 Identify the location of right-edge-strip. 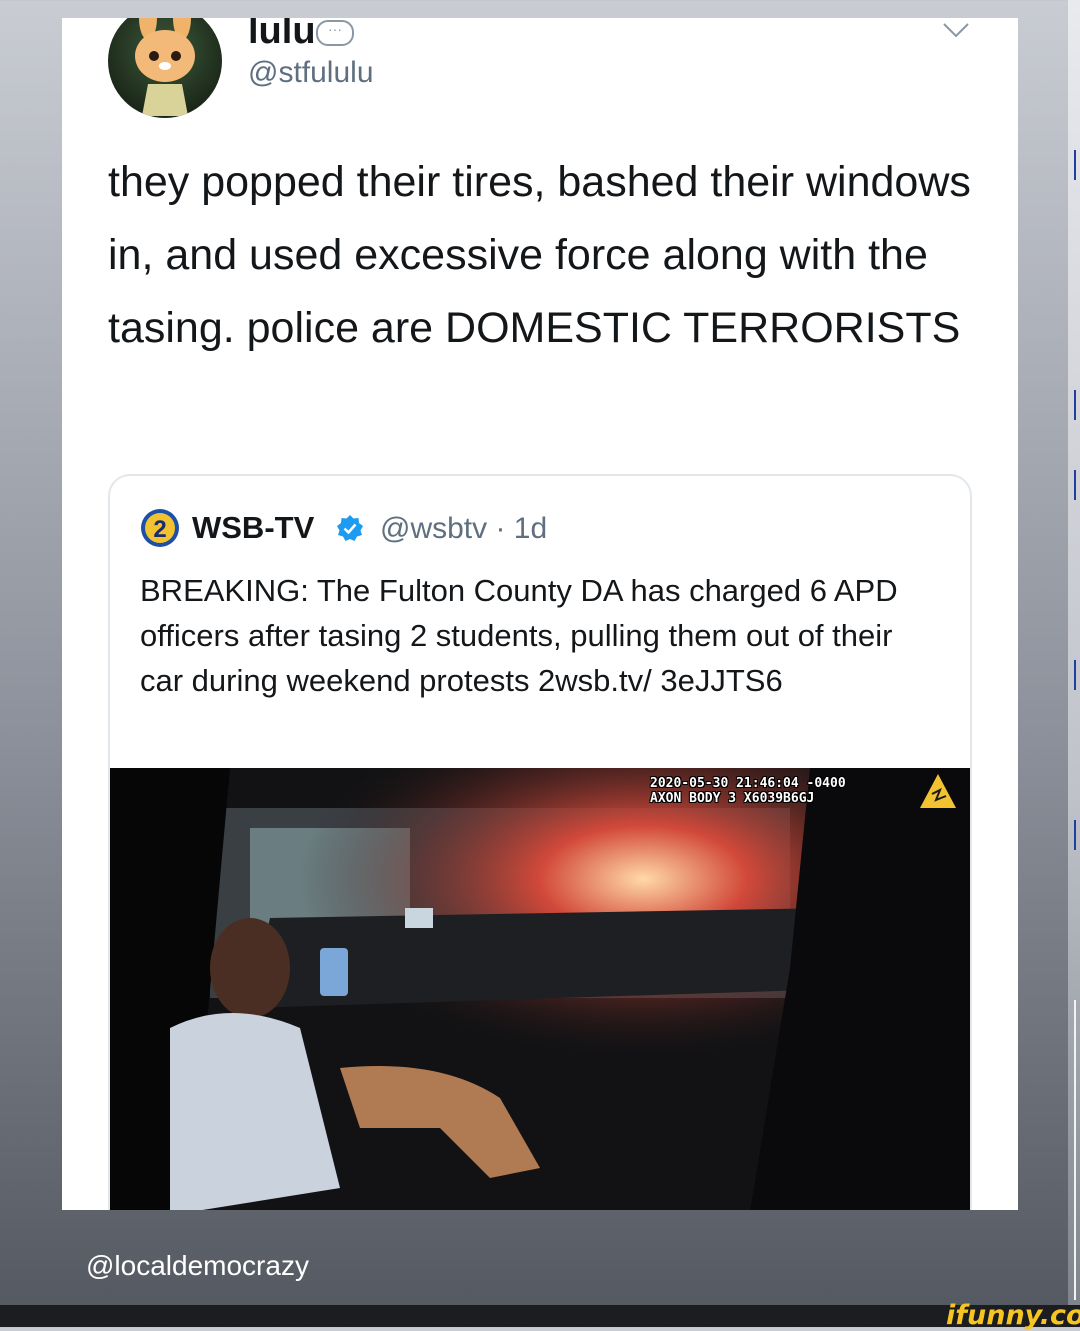
(1074, 663).